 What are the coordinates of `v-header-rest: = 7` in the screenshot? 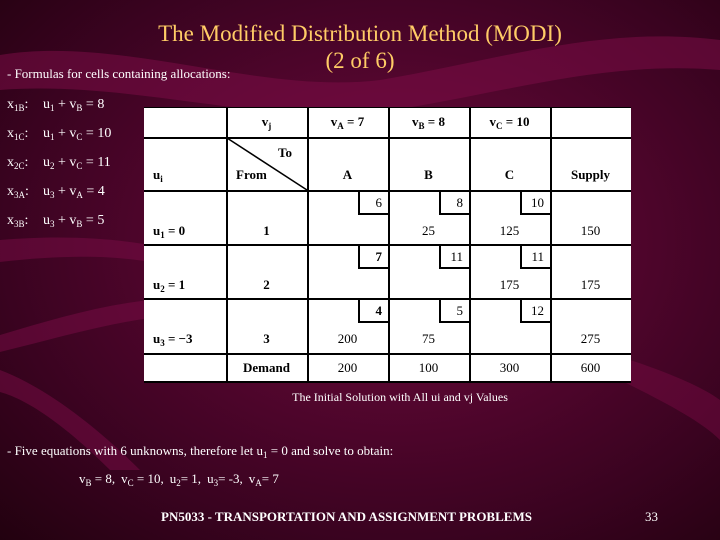 It's located at (354, 121).